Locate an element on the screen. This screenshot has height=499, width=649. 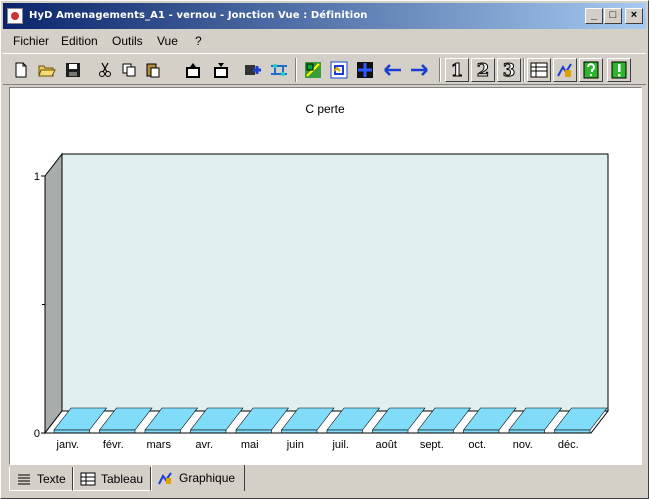
tab-graphique: Graphique is located at coordinates (198, 478).